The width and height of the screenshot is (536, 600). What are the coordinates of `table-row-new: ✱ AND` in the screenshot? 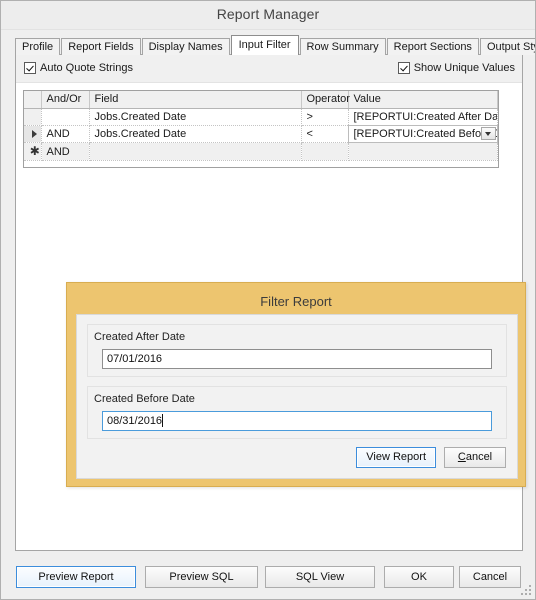 It's located at (261, 151).